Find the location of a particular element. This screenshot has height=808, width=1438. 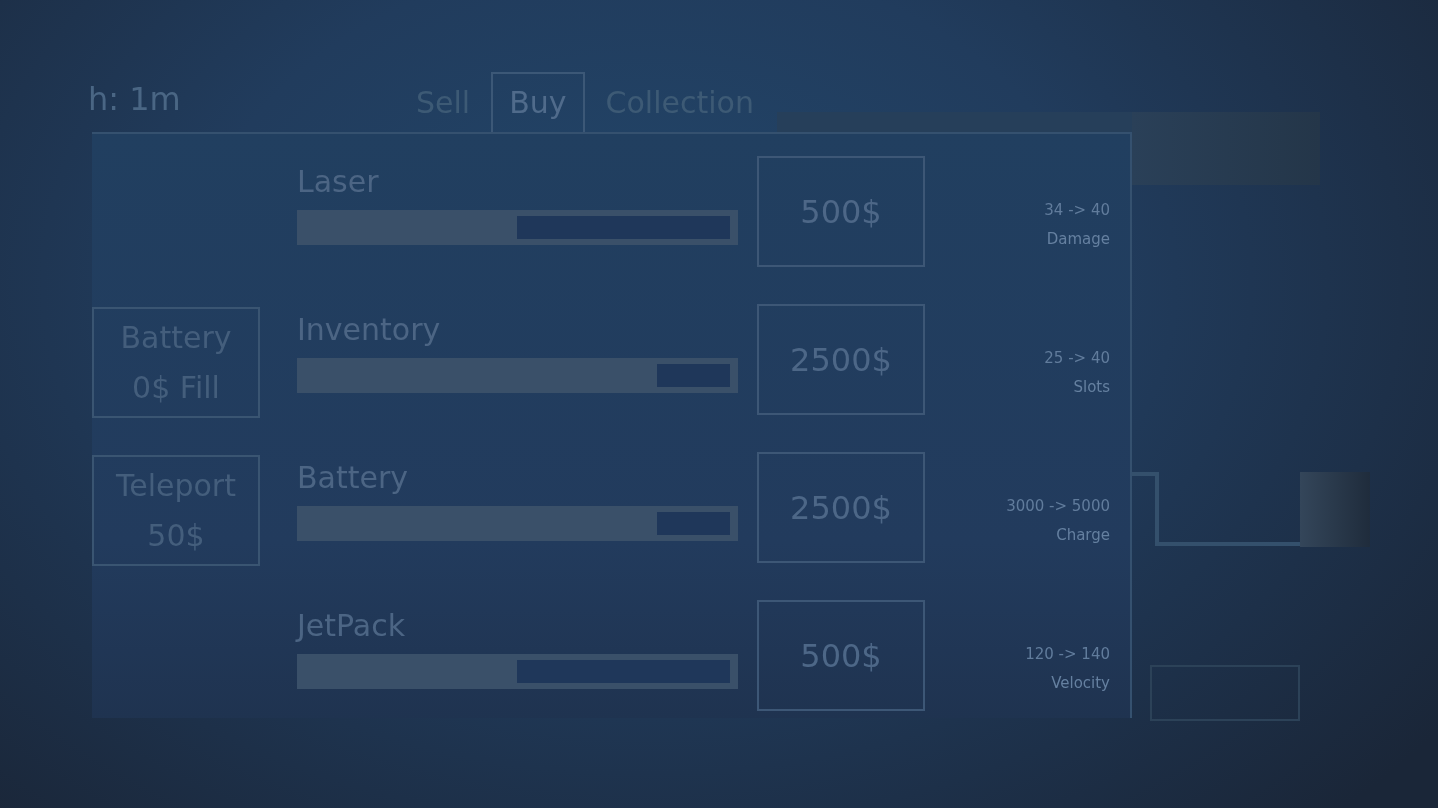

stat-label: Slots is located at coordinates (1091, 387).